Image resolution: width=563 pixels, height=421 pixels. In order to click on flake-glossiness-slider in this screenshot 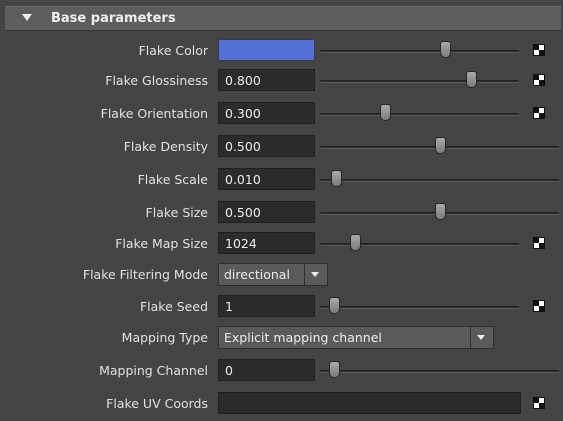, I will do `click(419, 81)`.